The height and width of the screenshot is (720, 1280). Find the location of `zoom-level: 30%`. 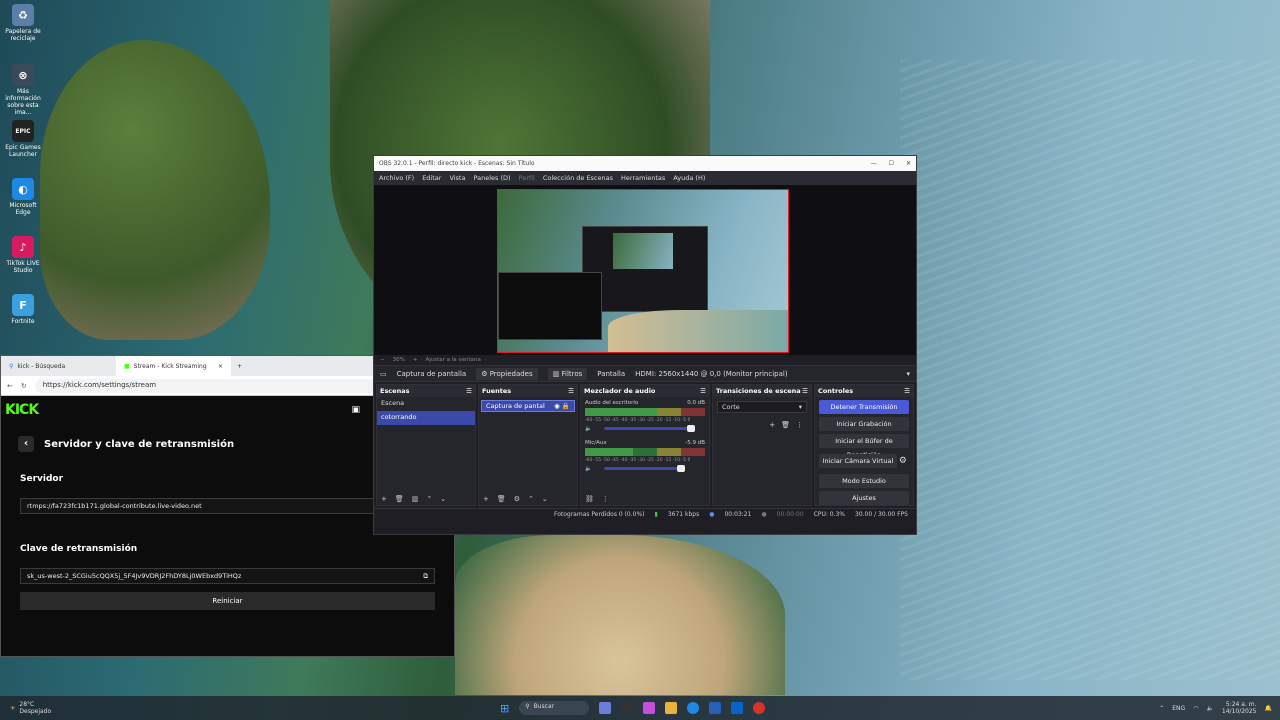

zoom-level: 30% is located at coordinates (399, 360).